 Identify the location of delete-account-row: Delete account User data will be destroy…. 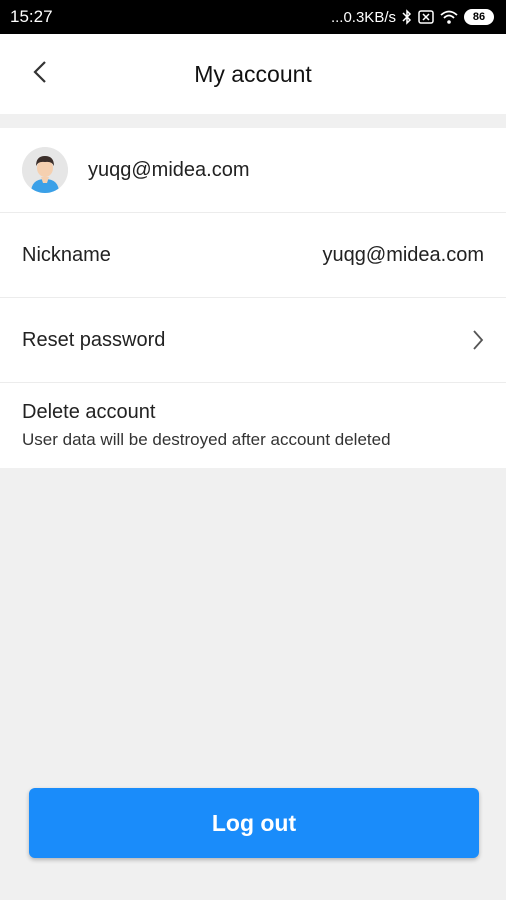
(253, 425).